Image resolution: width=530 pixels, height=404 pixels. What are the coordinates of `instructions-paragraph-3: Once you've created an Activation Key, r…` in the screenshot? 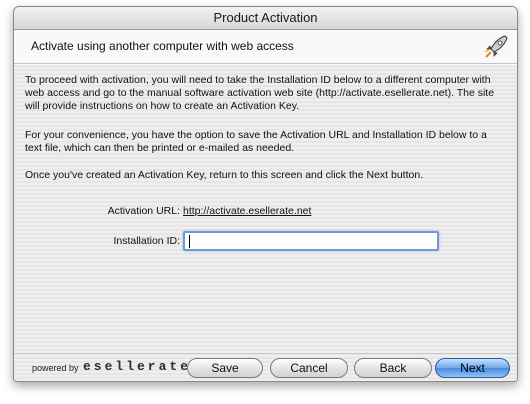 It's located at (224, 175).